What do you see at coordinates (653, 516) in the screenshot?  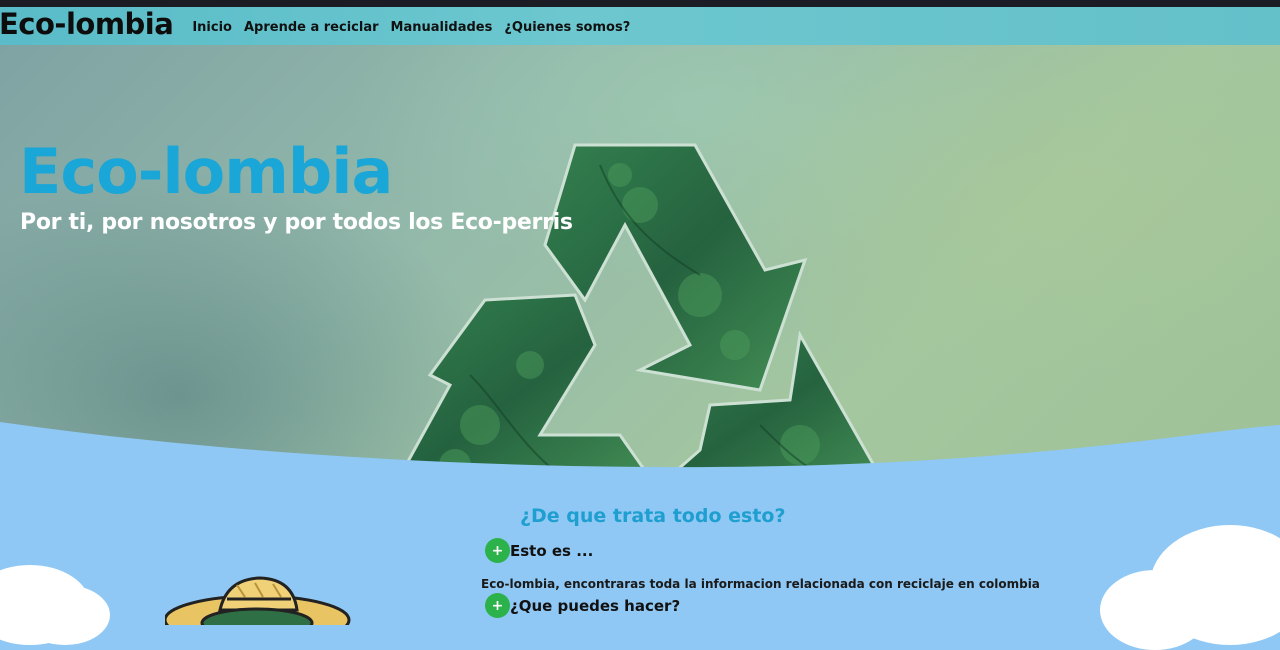 I see `section-title: ¿De que trata todo esto?` at bounding box center [653, 516].